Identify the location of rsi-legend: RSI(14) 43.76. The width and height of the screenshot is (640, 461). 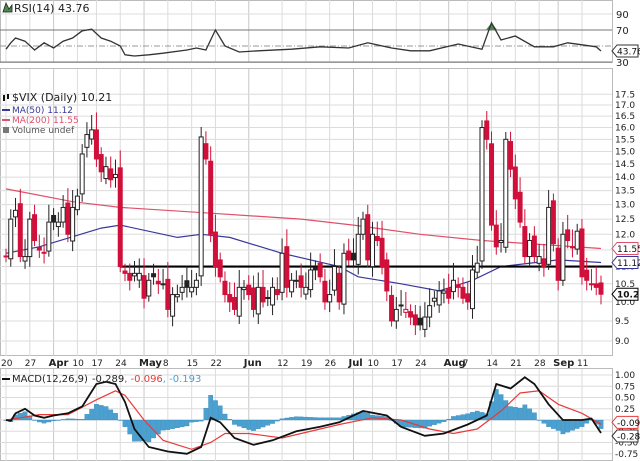
(51, 8).